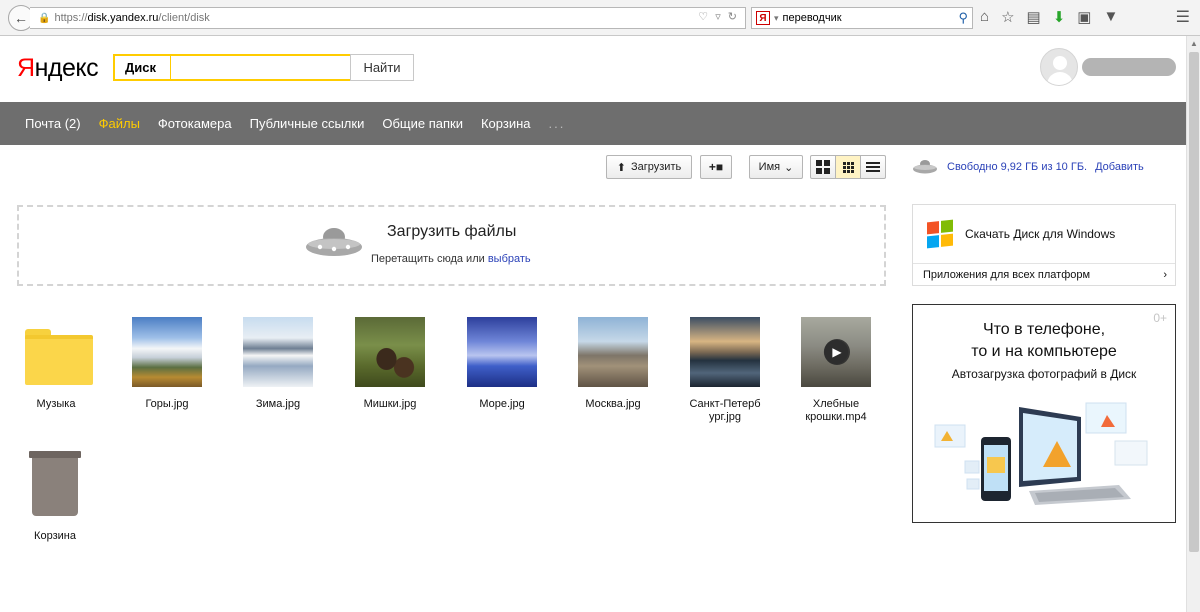 The height and width of the screenshot is (612, 1200). I want to click on dropzone-hint: Перетащить сюда или, so click(428, 259).